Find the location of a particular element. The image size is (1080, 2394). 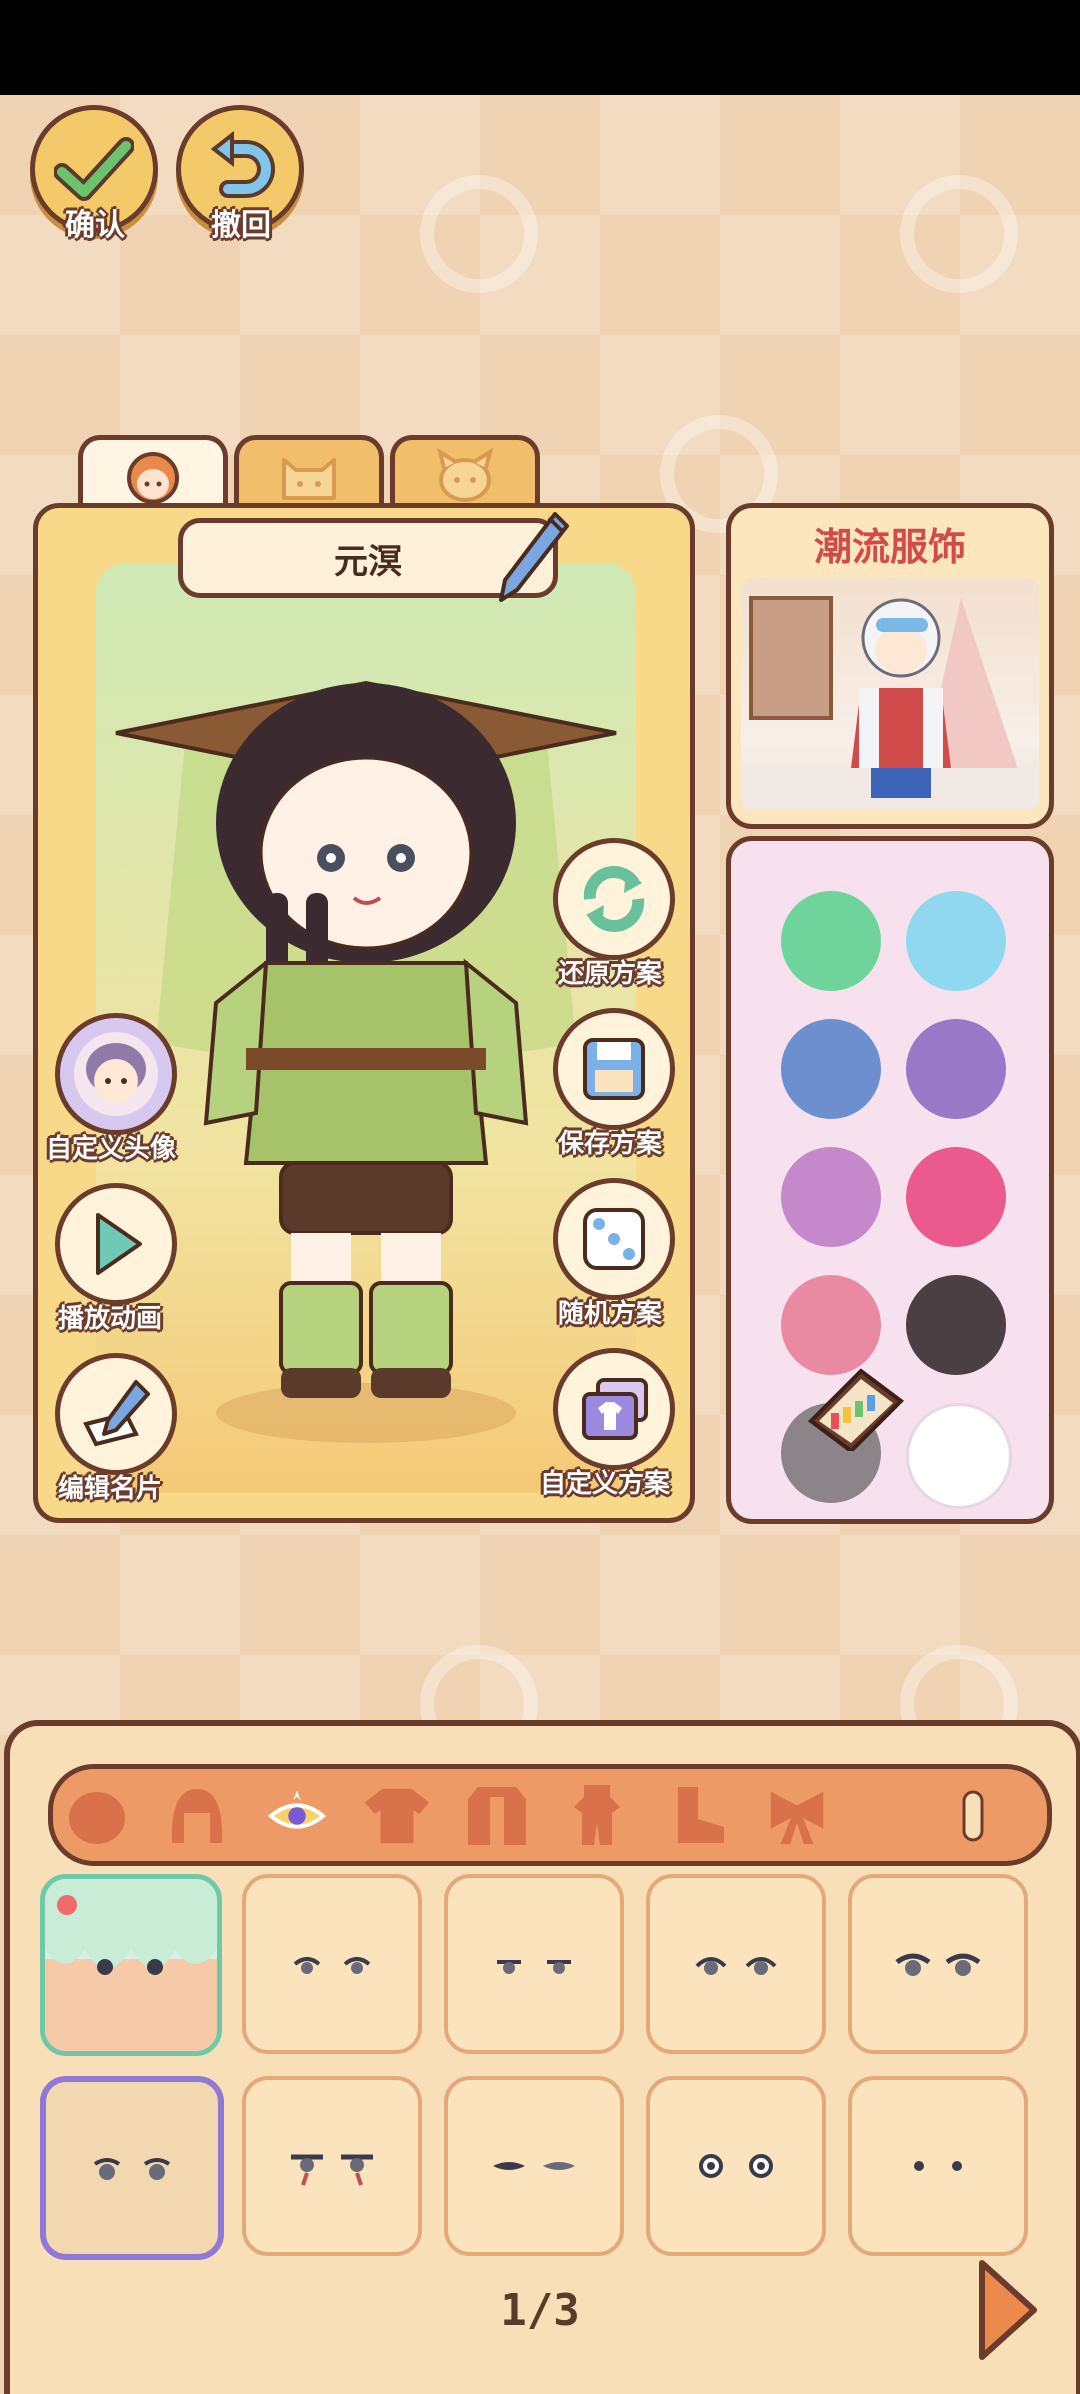

bow-icon is located at coordinates (797, 1818).